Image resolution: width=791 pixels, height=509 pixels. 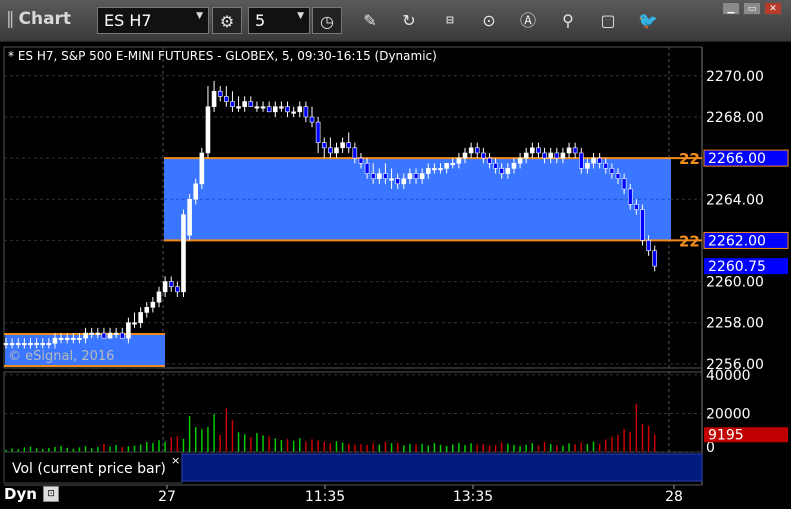 I want to click on get-icon: ⊟, so click(x=450, y=20).